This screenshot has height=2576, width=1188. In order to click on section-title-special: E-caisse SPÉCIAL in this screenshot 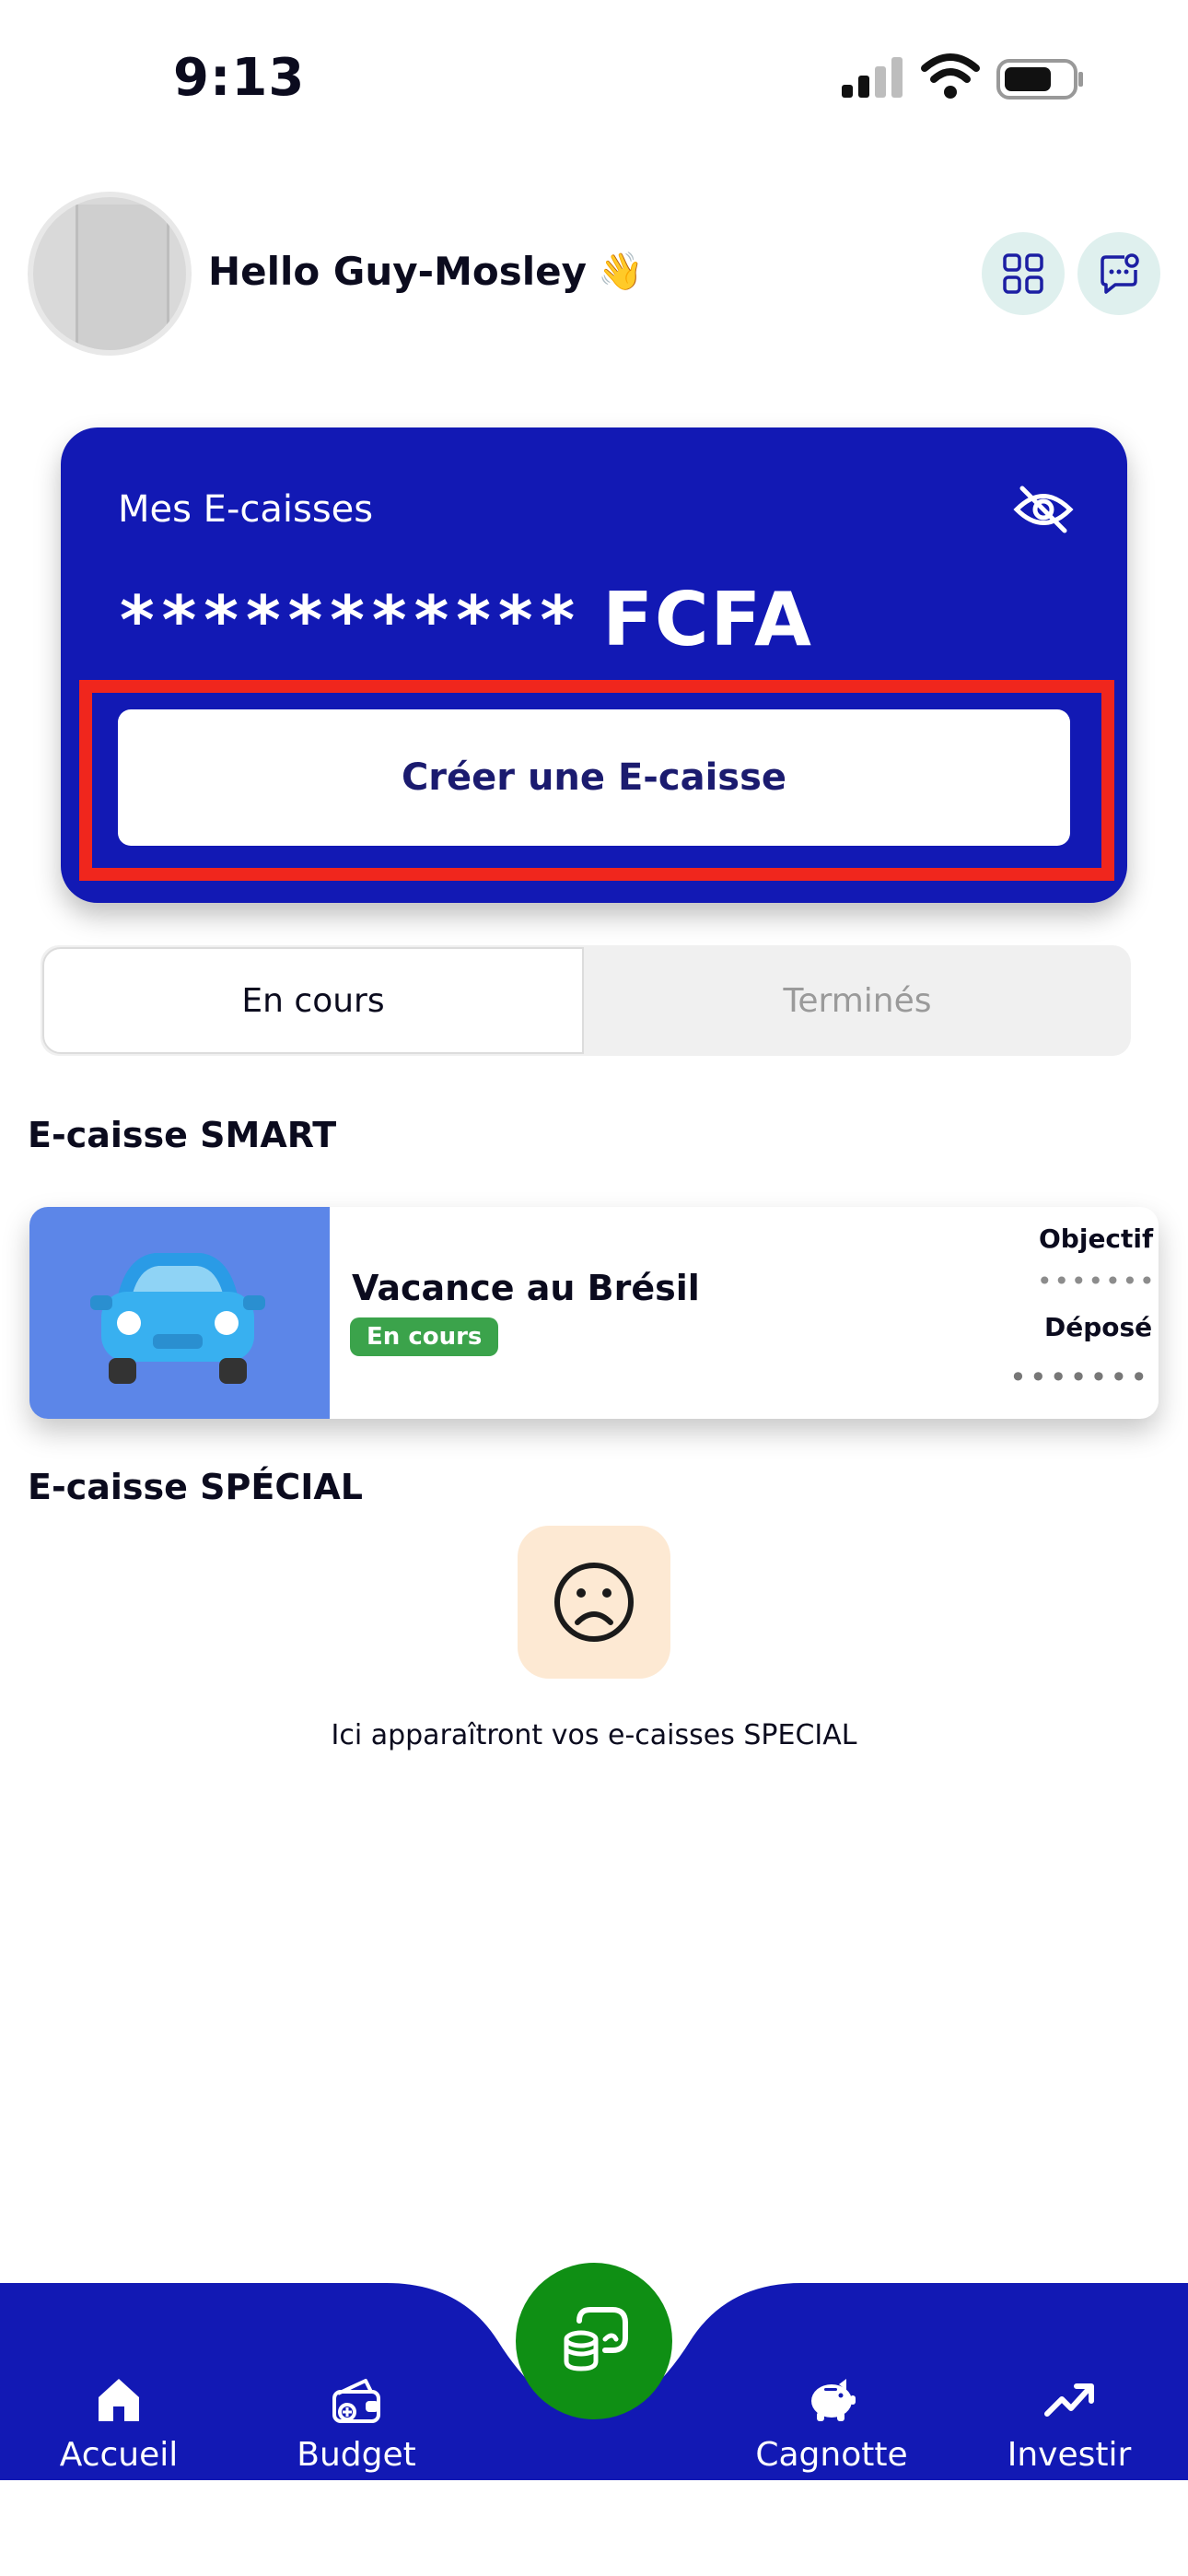, I will do `click(195, 1487)`.